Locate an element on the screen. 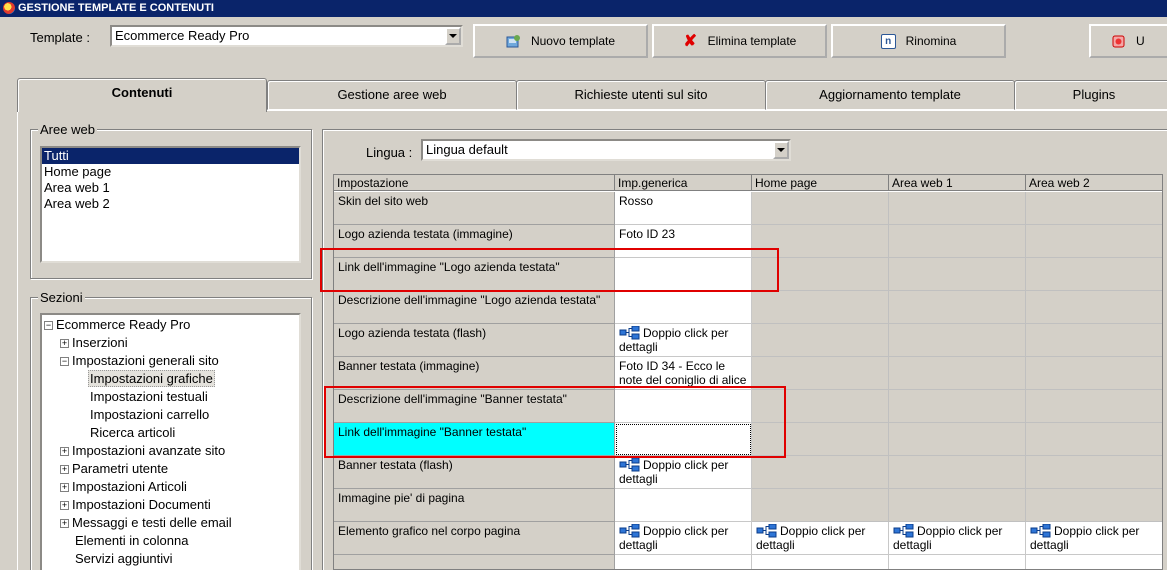 Image resolution: width=1167 pixels, height=570 pixels. setting-label-cell: Skin del sito web is located at coordinates (474, 208).